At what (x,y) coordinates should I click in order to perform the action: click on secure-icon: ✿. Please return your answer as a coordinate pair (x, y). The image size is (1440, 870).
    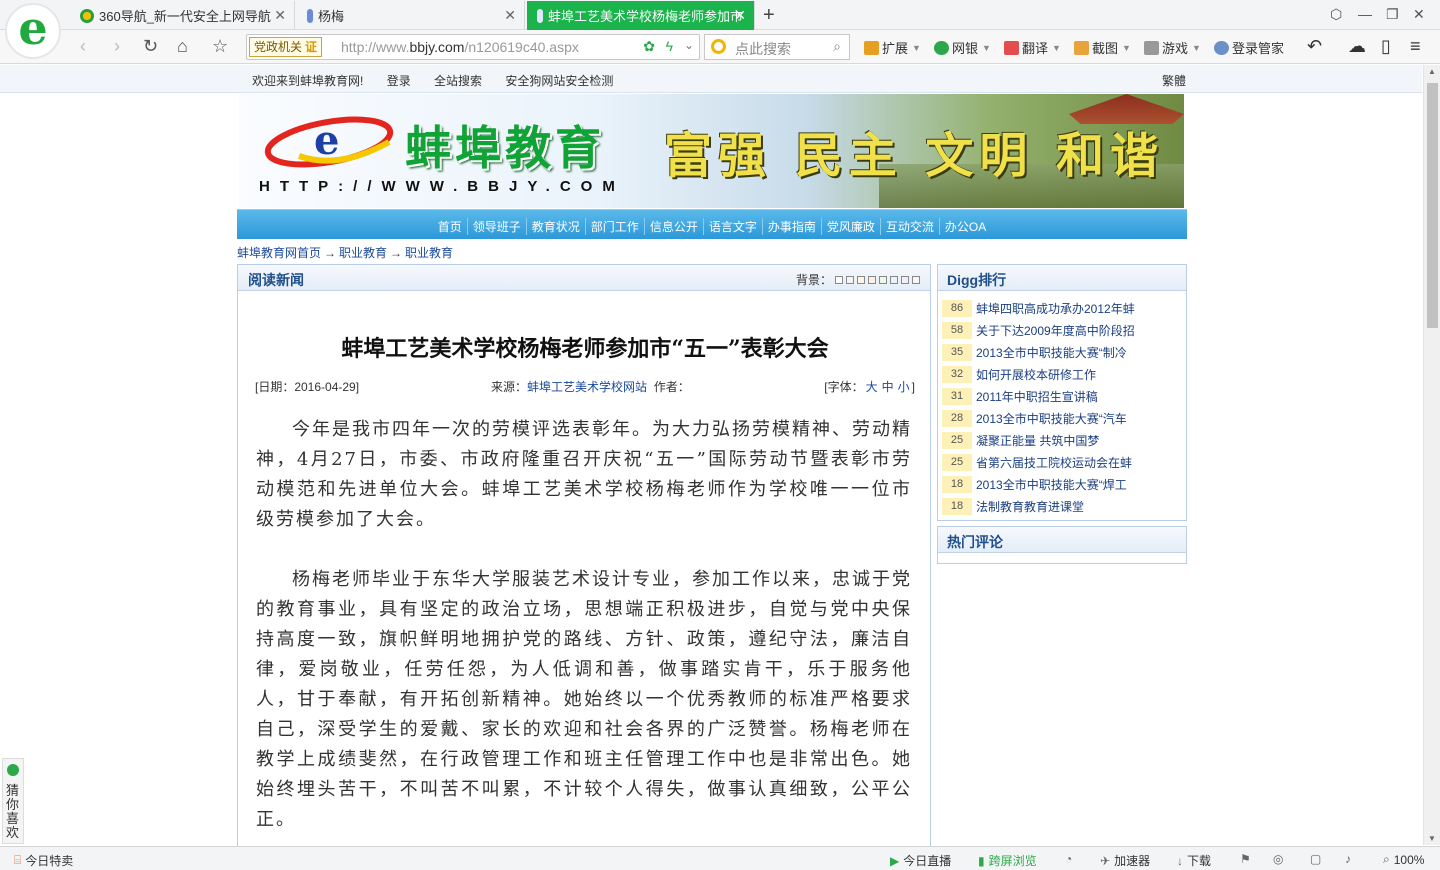
    Looking at the image, I should click on (649, 46).